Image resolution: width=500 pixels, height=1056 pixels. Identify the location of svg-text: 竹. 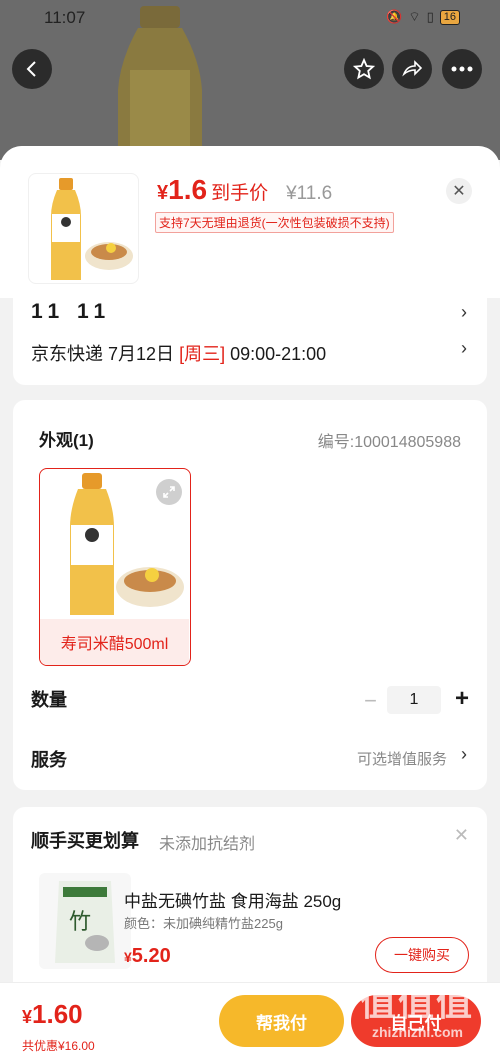
(80, 922).